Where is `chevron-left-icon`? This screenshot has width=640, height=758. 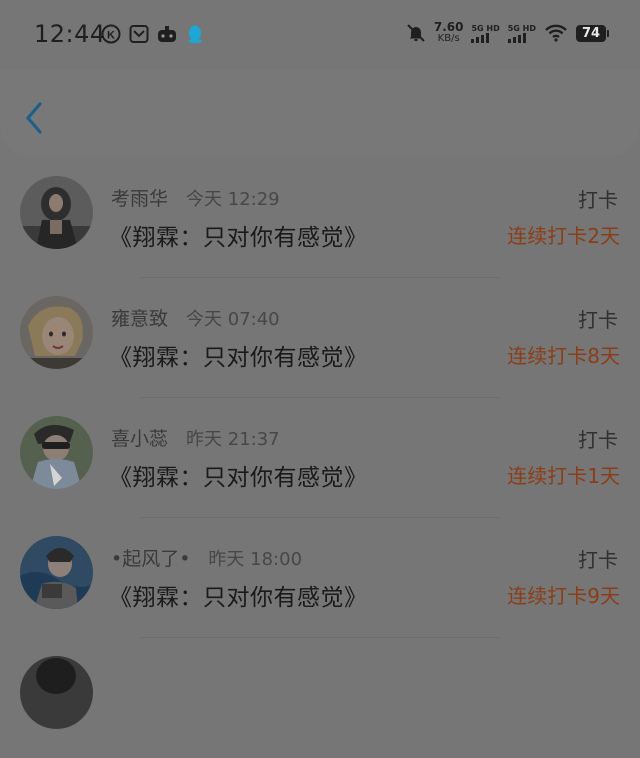 chevron-left-icon is located at coordinates (34, 118).